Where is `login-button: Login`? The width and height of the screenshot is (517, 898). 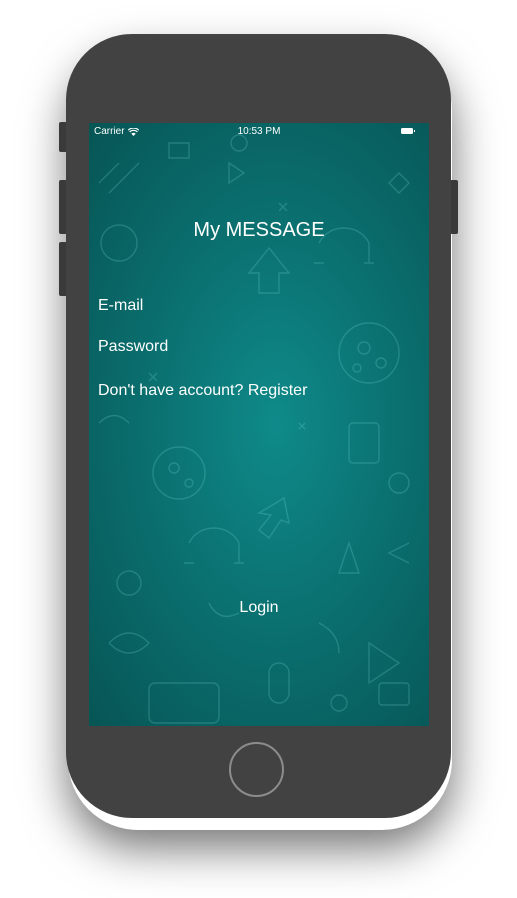
login-button: Login is located at coordinates (259, 608).